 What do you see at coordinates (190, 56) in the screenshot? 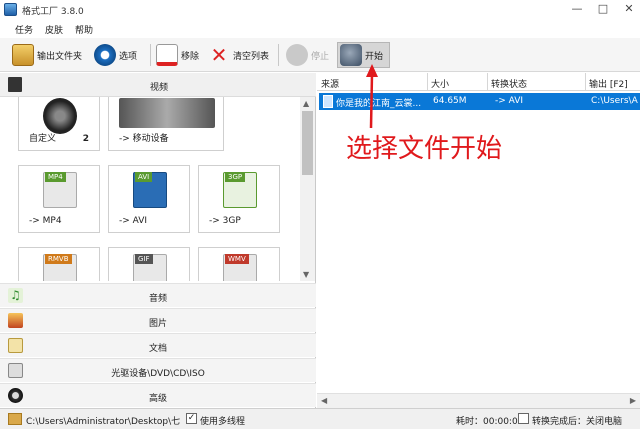
I see `remove-label: 移除` at bounding box center [190, 56].